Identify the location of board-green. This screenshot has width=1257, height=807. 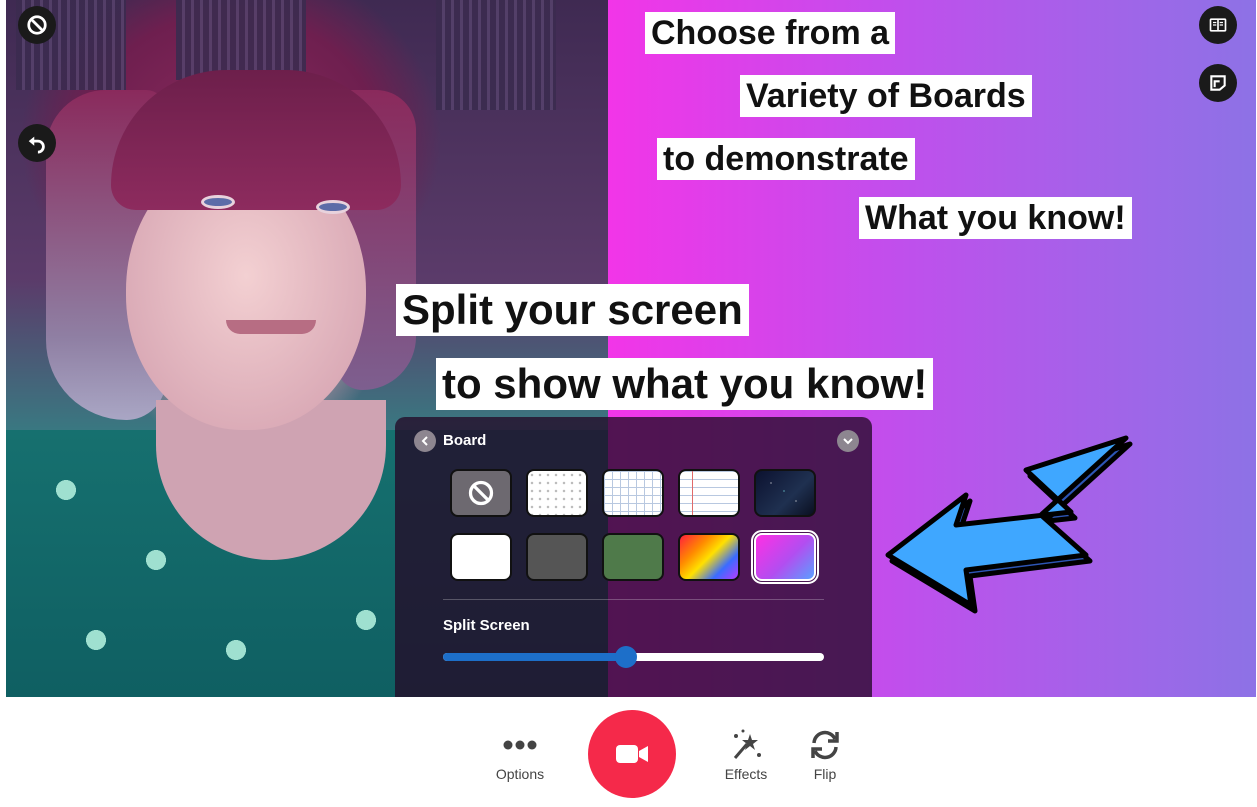
(633, 557).